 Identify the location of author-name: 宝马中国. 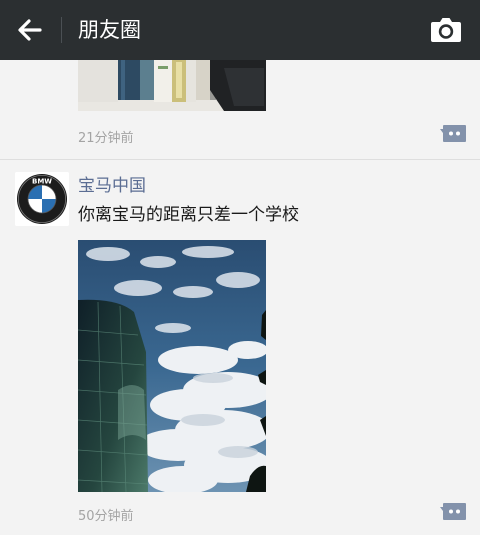
(112, 186).